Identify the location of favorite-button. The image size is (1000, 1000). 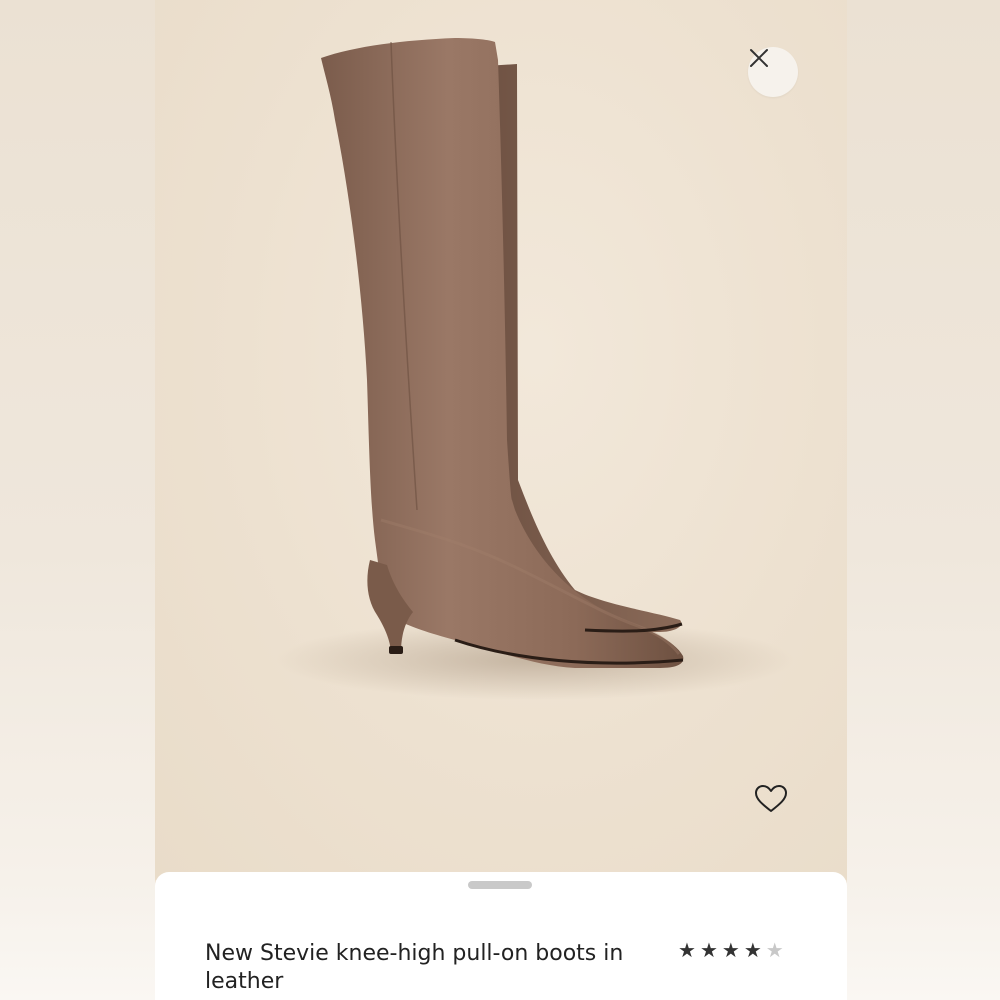
(773, 802).